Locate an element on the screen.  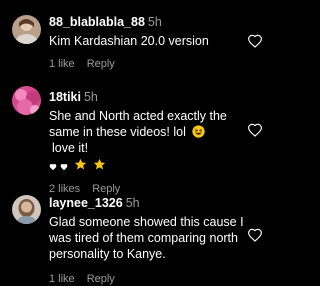
comment-text-line: She and North acted exactly the is located at coordinates (138, 116).